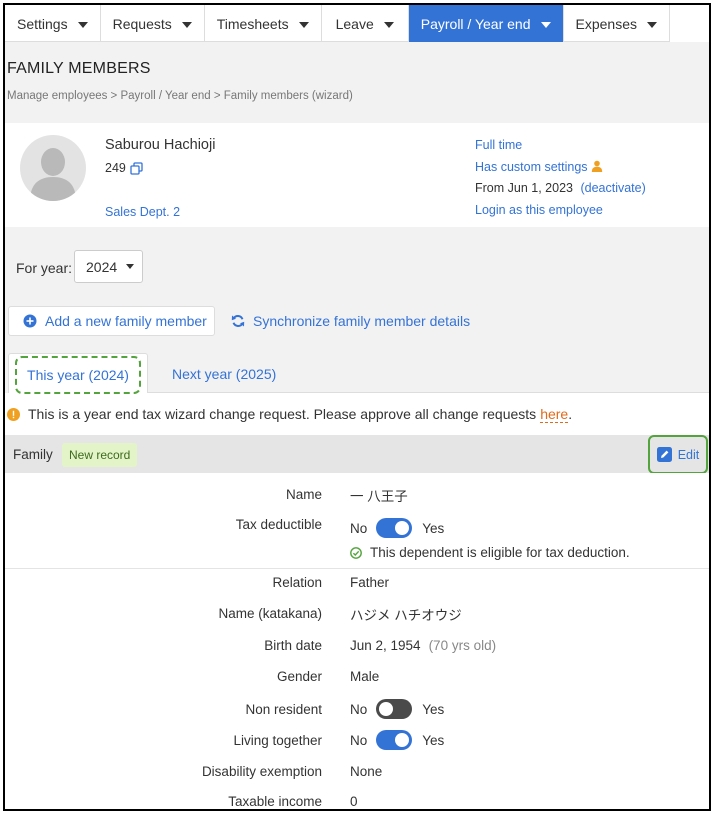 This screenshot has width=714, height=814. What do you see at coordinates (33, 454) in the screenshot?
I see `family-section-label: Family` at bounding box center [33, 454].